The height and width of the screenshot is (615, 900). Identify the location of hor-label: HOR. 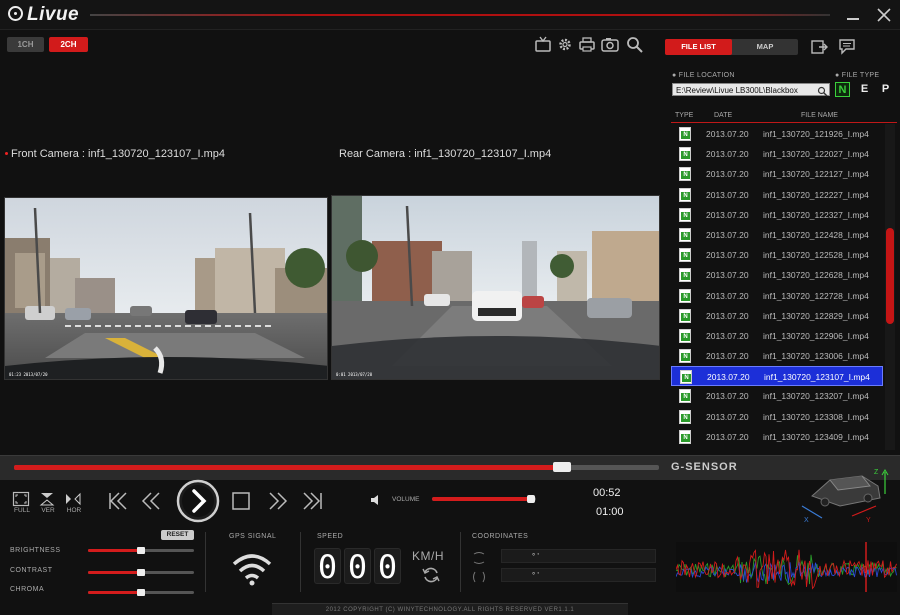
(74, 510).